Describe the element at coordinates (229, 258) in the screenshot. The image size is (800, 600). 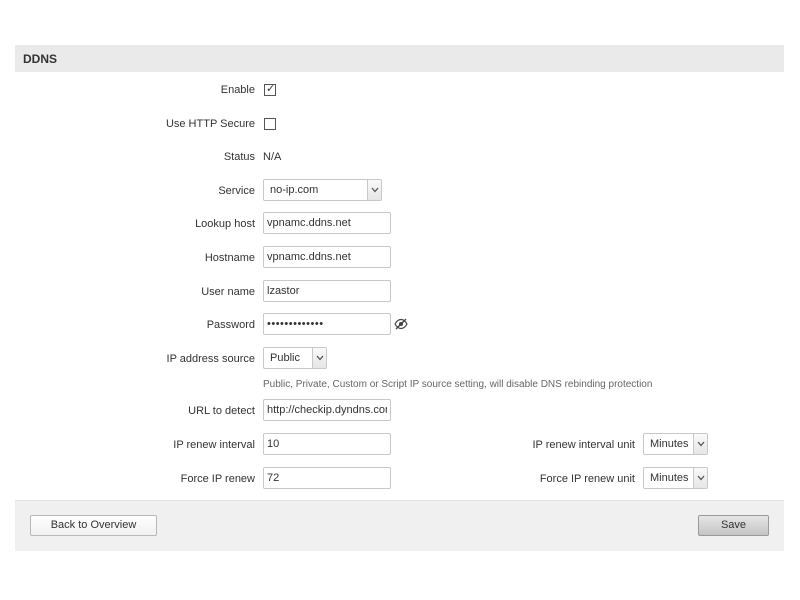
I see `hostname-label: Hostname` at that location.